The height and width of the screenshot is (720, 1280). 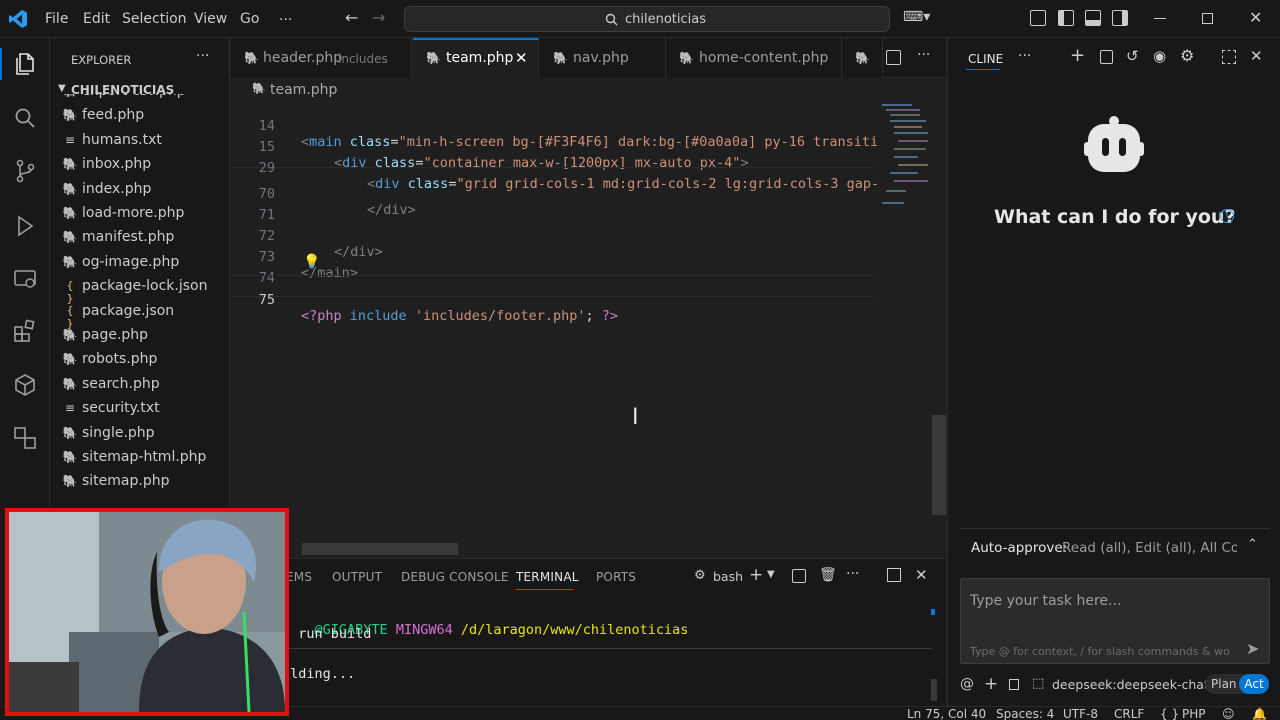 What do you see at coordinates (1160, 18) in the screenshot?
I see `minimize-icon` at bounding box center [1160, 18].